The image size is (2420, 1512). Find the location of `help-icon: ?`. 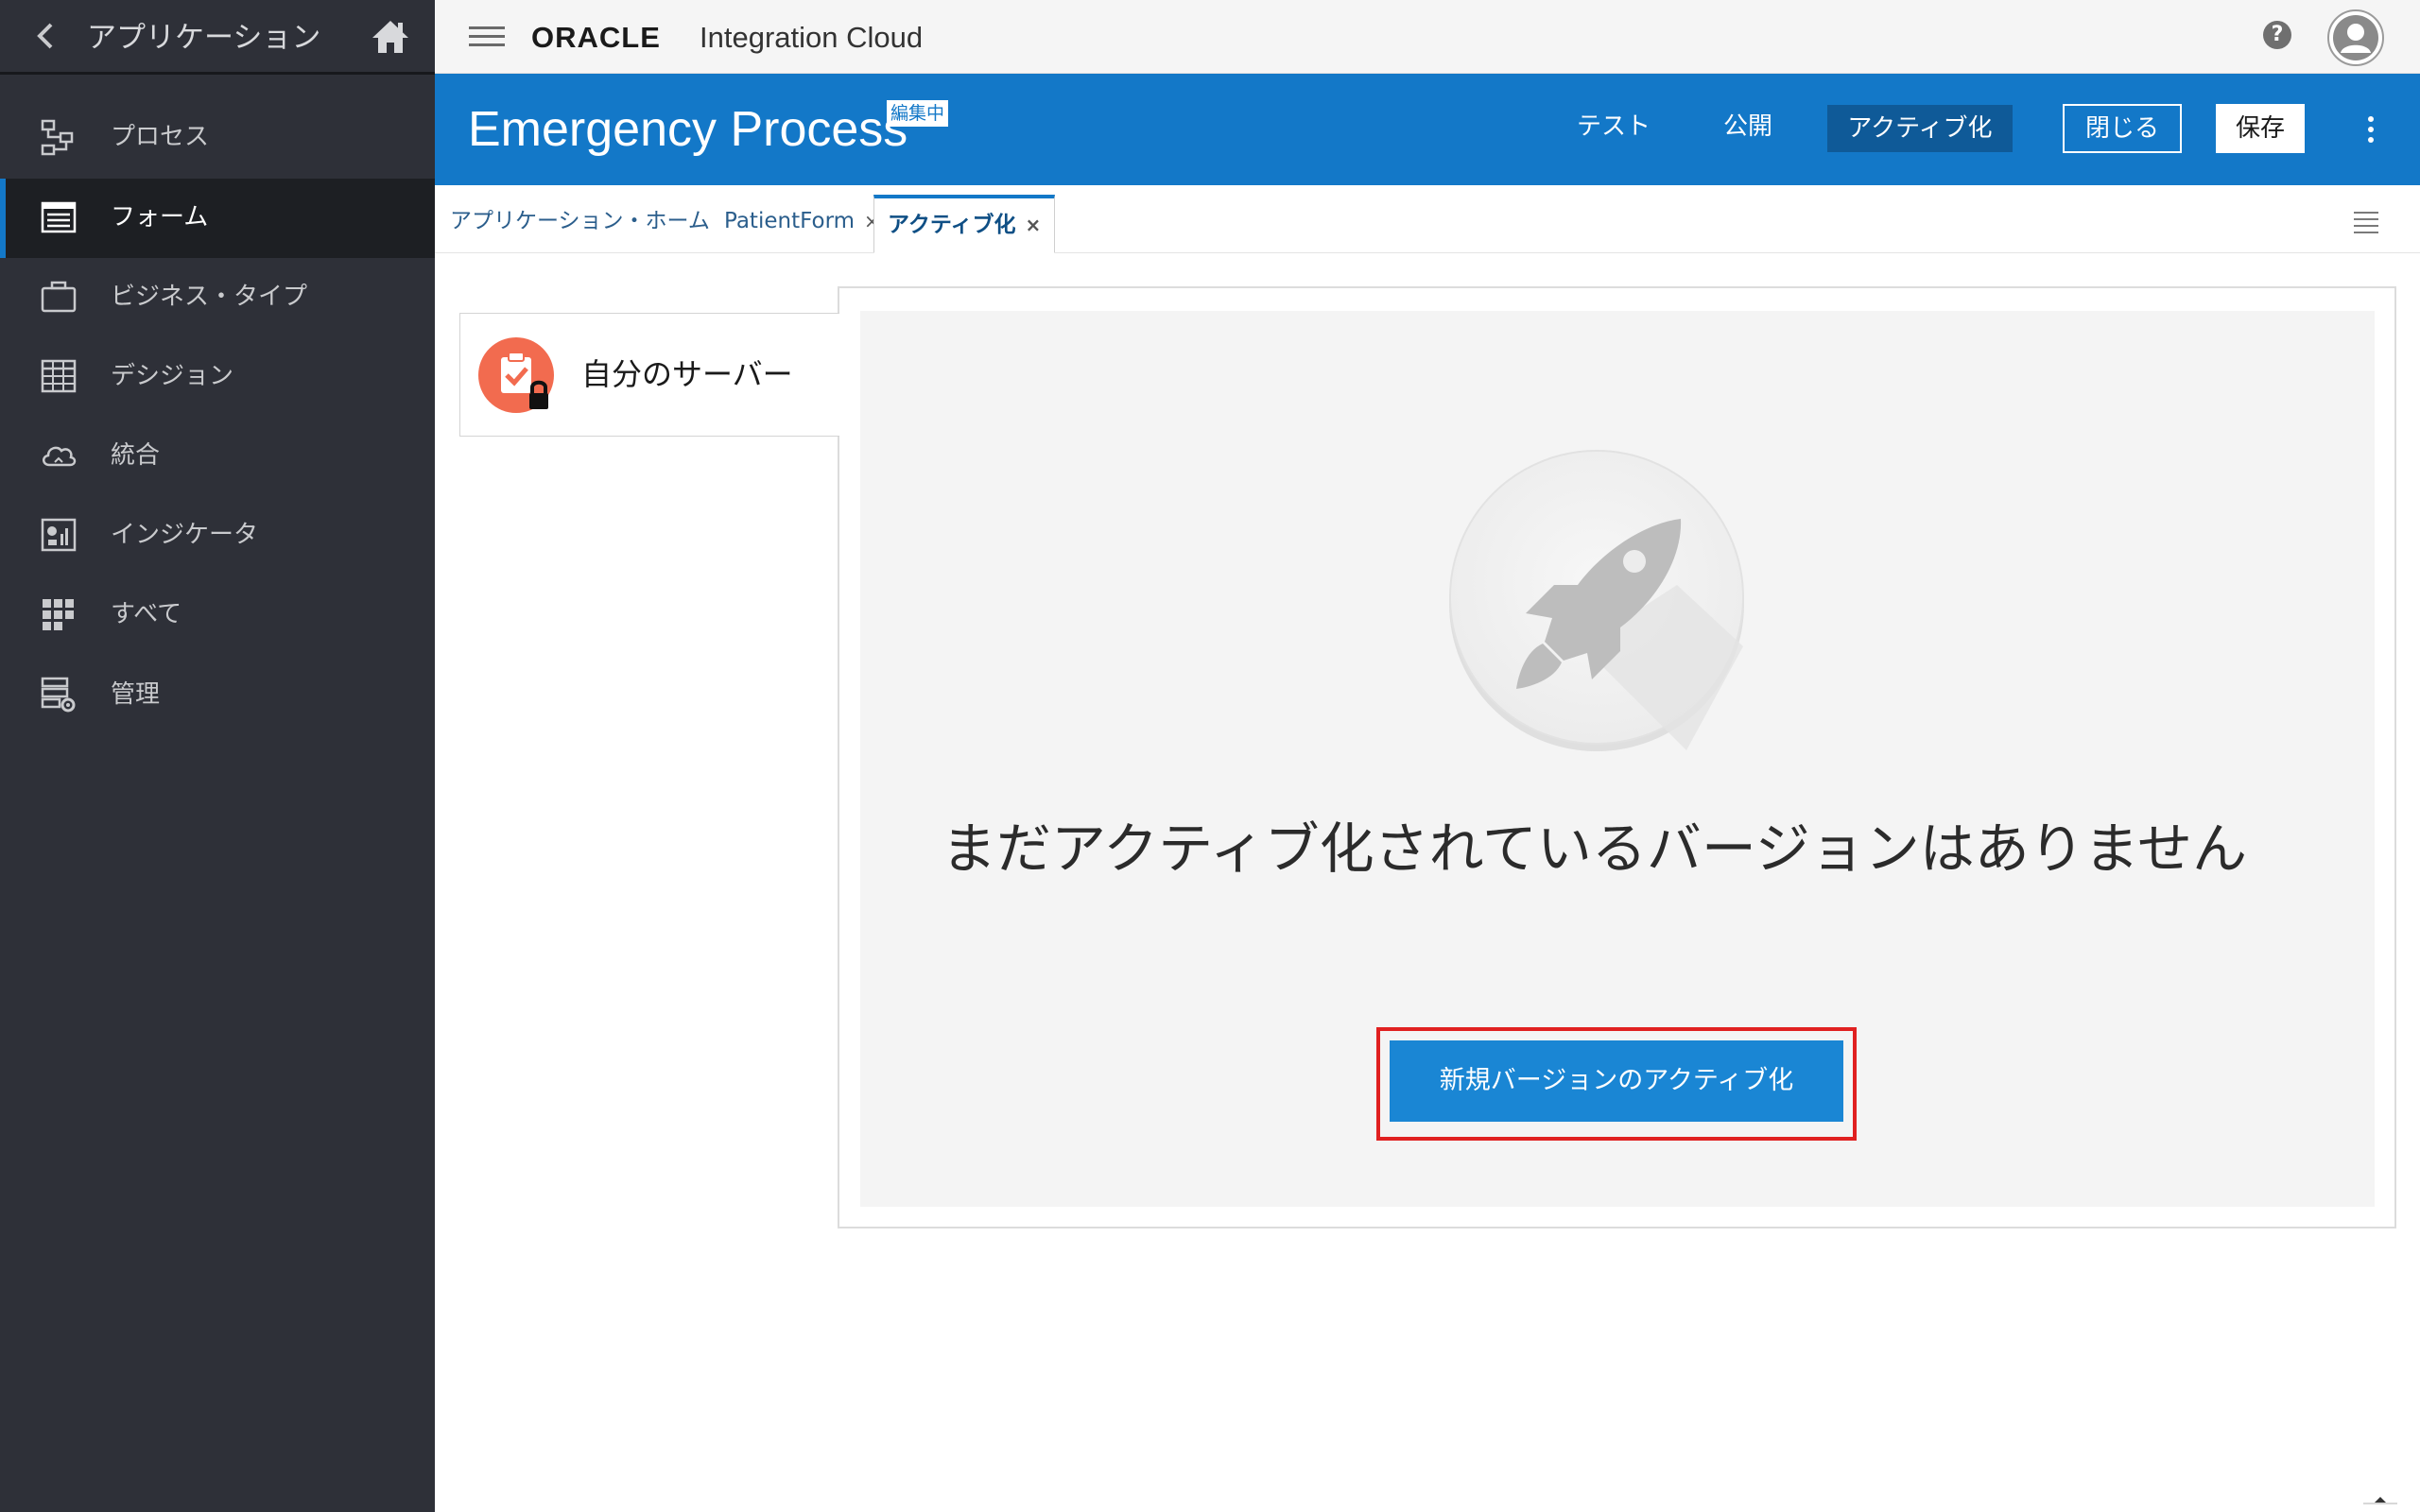

help-icon: ? is located at coordinates (2277, 35).